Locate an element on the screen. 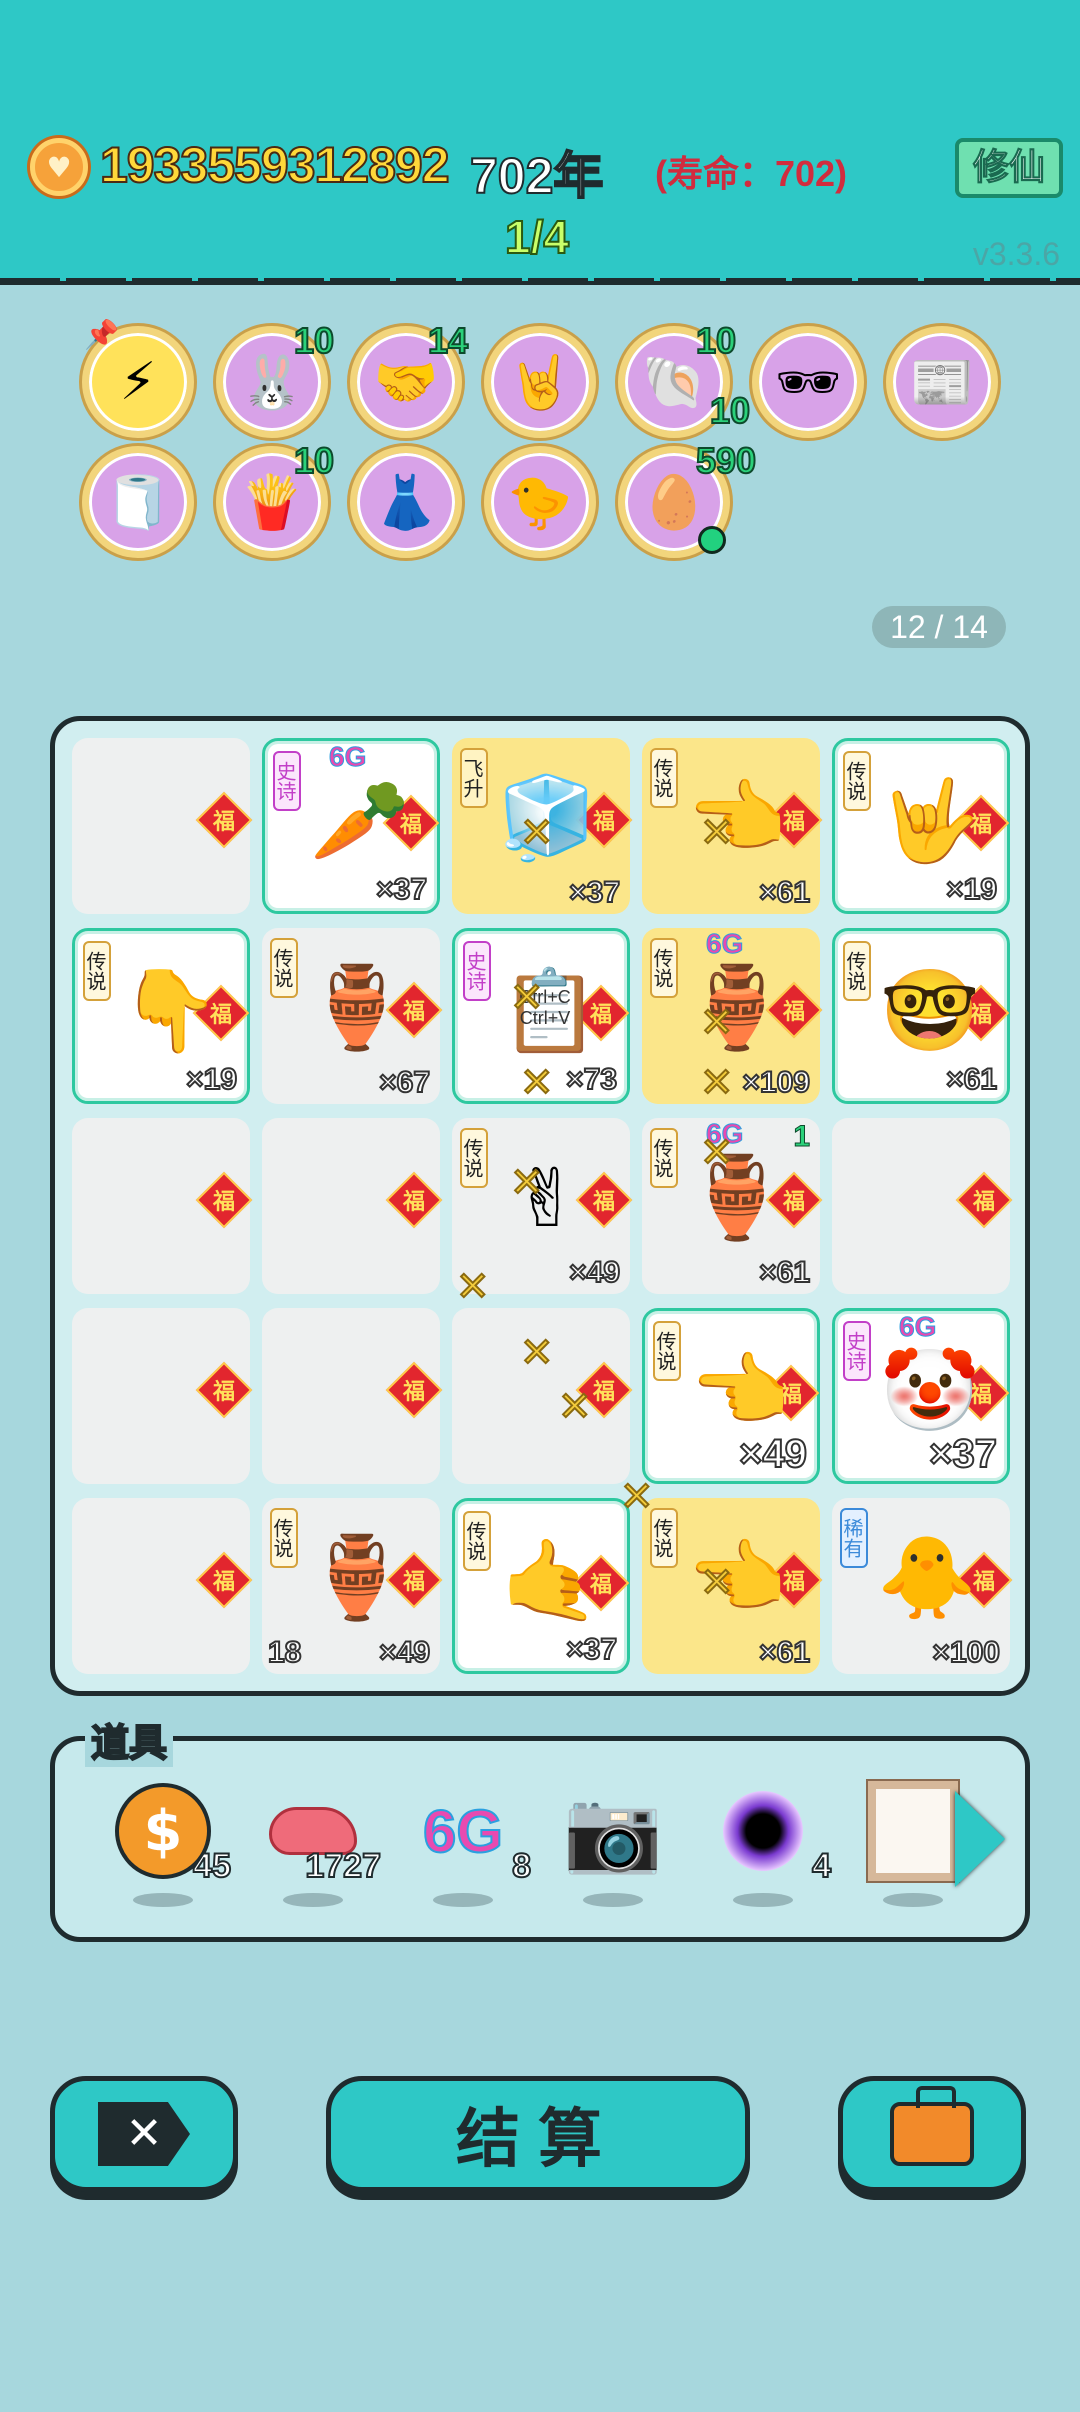 The width and height of the screenshot is (1080, 2412). round-counter: 12 / 14 is located at coordinates (939, 627).